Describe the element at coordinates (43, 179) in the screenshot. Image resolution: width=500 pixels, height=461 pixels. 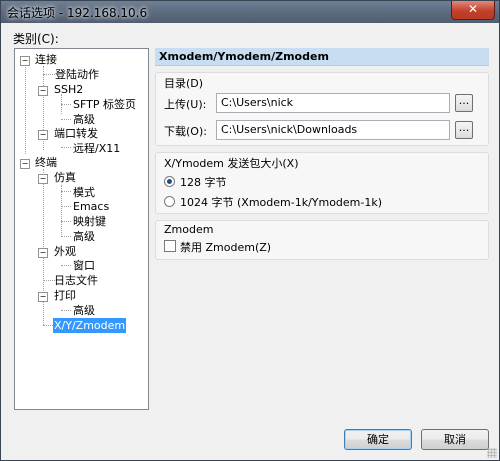
I see `emulation-collapse-toggle: −` at that location.